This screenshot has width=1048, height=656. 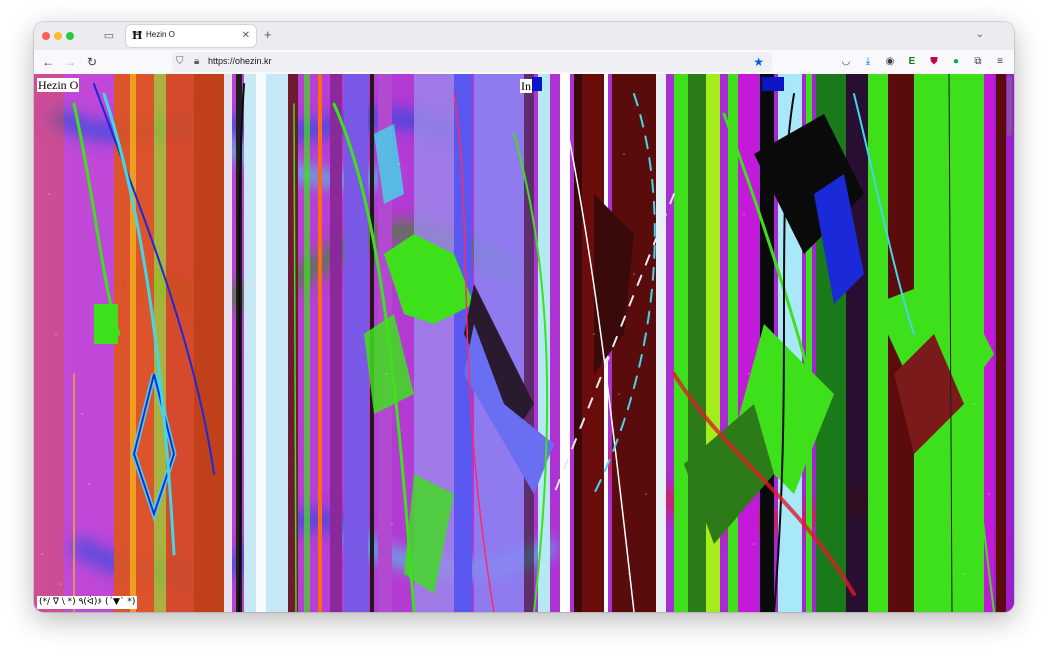 I want to click on download-icon: ⤓, so click(x=868, y=62).